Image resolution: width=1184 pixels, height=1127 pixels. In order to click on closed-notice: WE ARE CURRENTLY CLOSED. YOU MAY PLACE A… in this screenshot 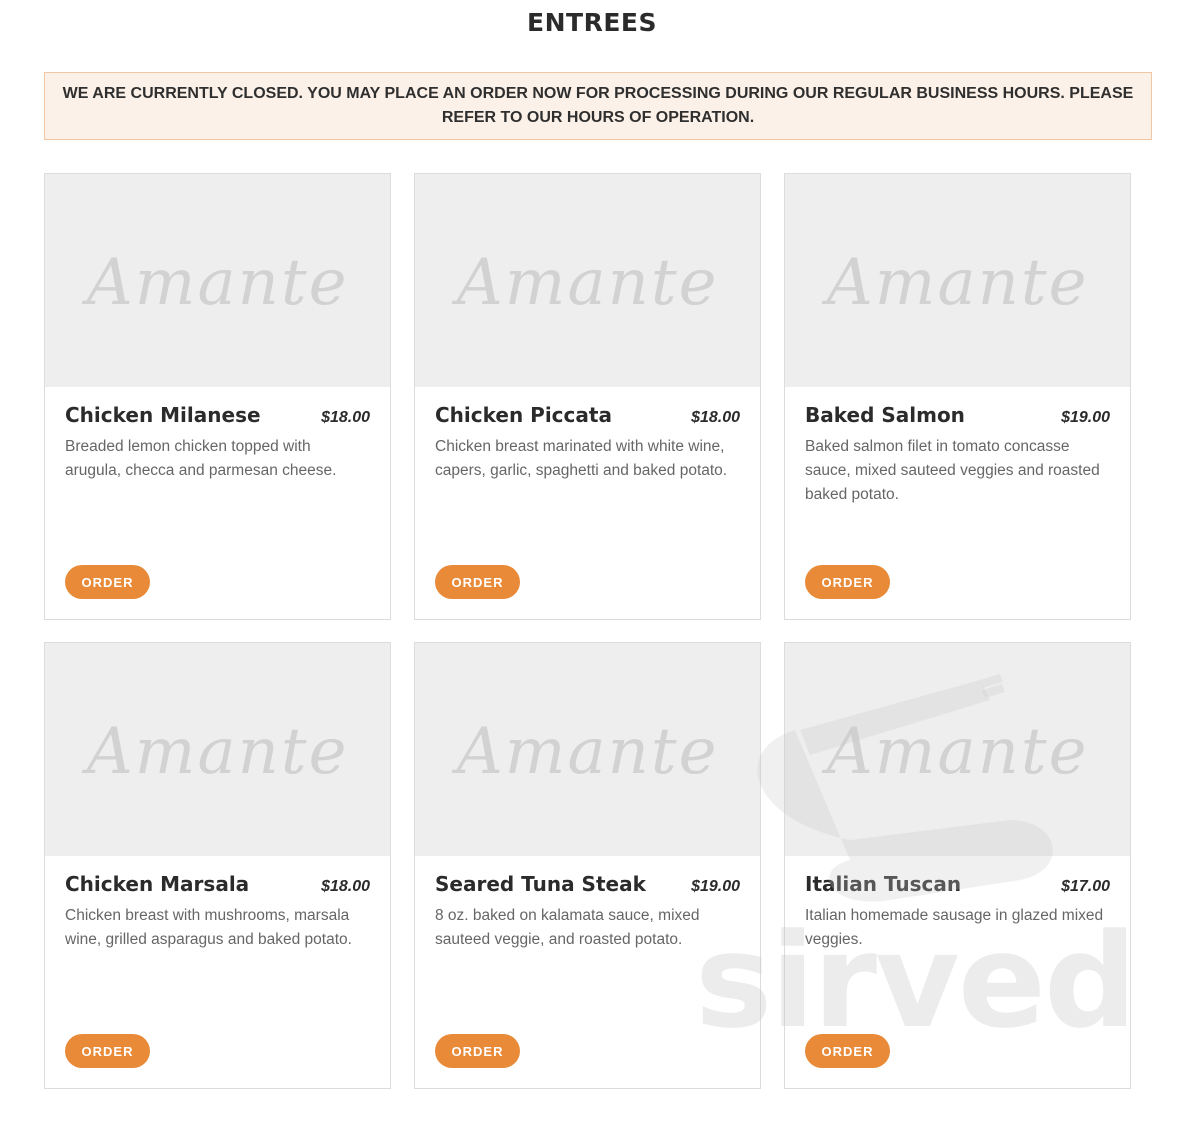, I will do `click(598, 106)`.